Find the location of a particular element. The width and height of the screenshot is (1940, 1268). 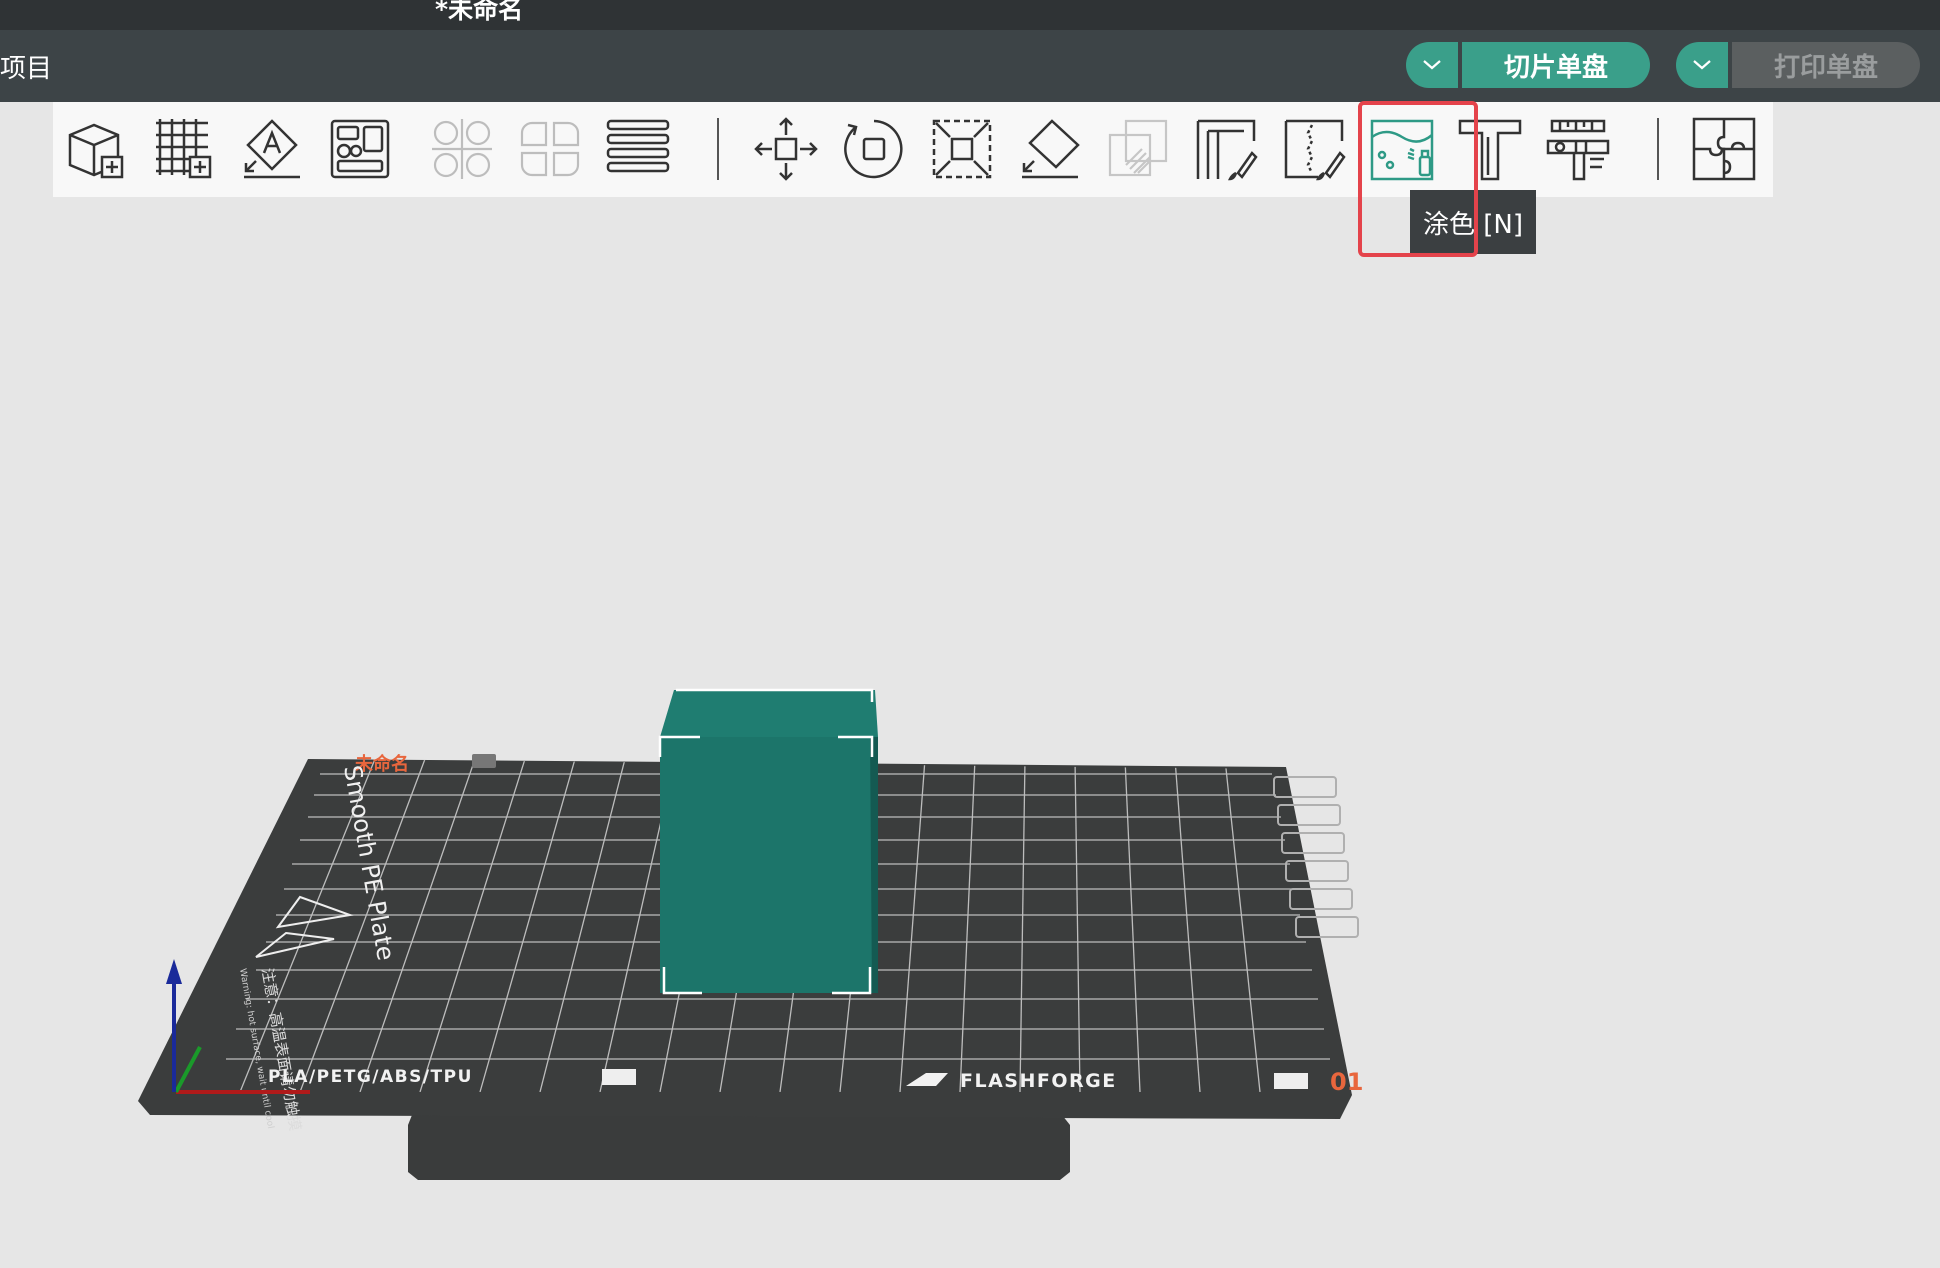

lay-on-face-icon is located at coordinates (1051, 149).